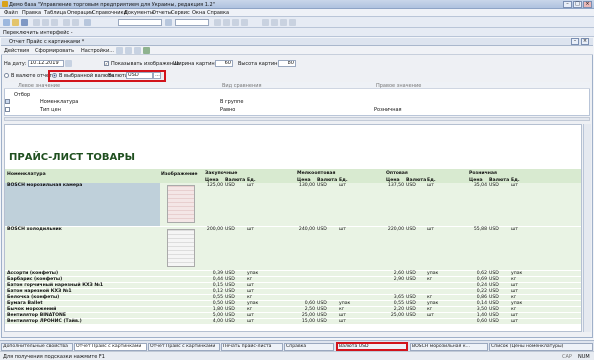 This screenshot has width=594, height=360. Describe the element at coordinates (395, 229) in the screenshot. I see `price-value: 220,00` at that location.